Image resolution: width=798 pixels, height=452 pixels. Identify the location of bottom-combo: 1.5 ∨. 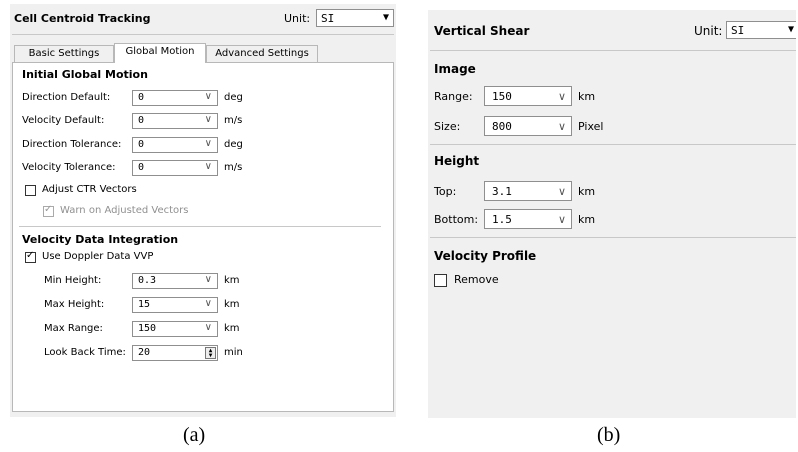
(528, 219).